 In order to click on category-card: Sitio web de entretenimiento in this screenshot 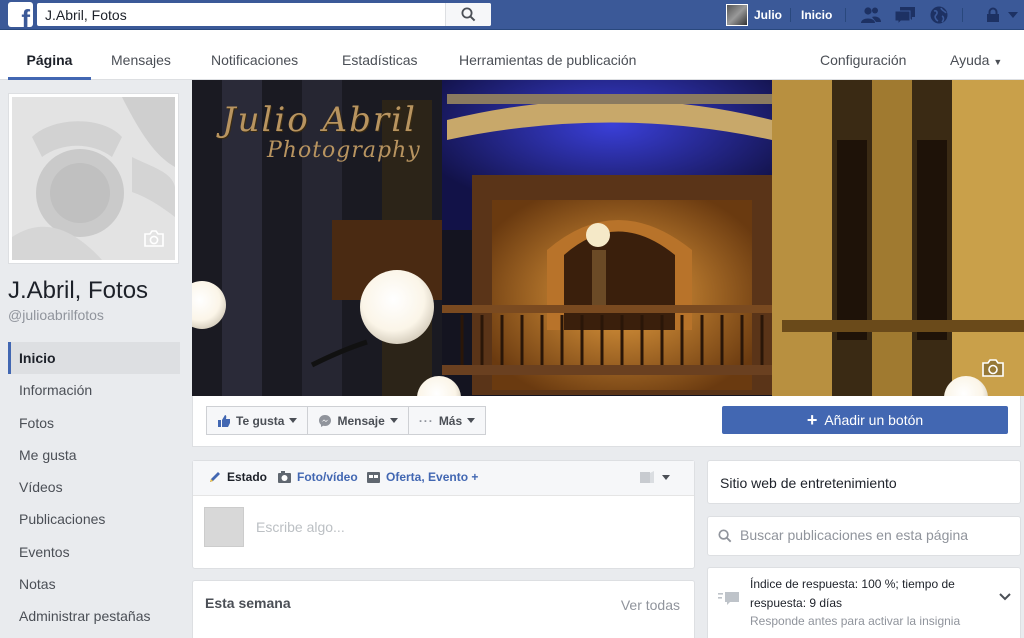, I will do `click(864, 482)`.